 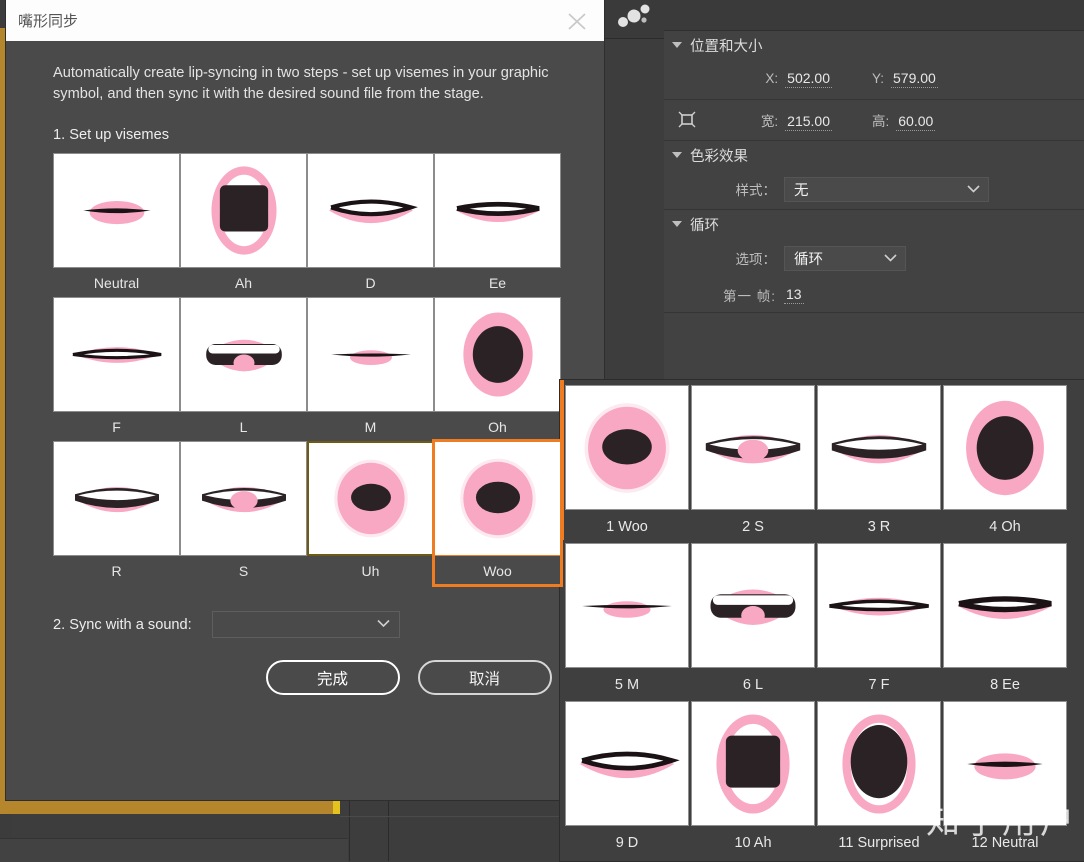 What do you see at coordinates (753, 763) in the screenshot?
I see `viseme-frame-thumb-ah-icon` at bounding box center [753, 763].